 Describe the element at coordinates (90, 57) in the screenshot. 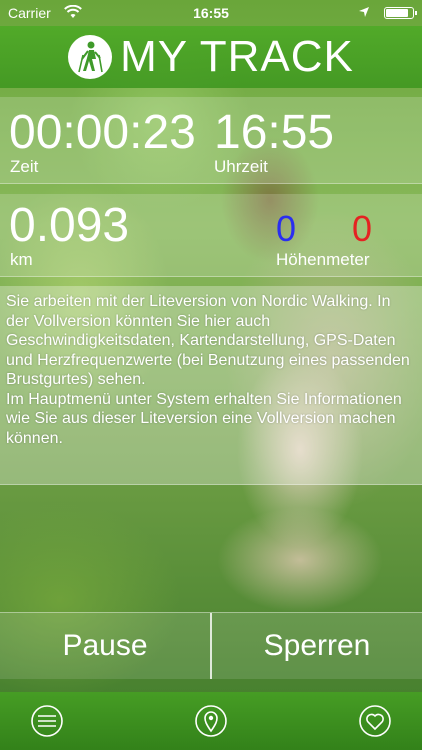

I see `nordic-walker-icon` at that location.